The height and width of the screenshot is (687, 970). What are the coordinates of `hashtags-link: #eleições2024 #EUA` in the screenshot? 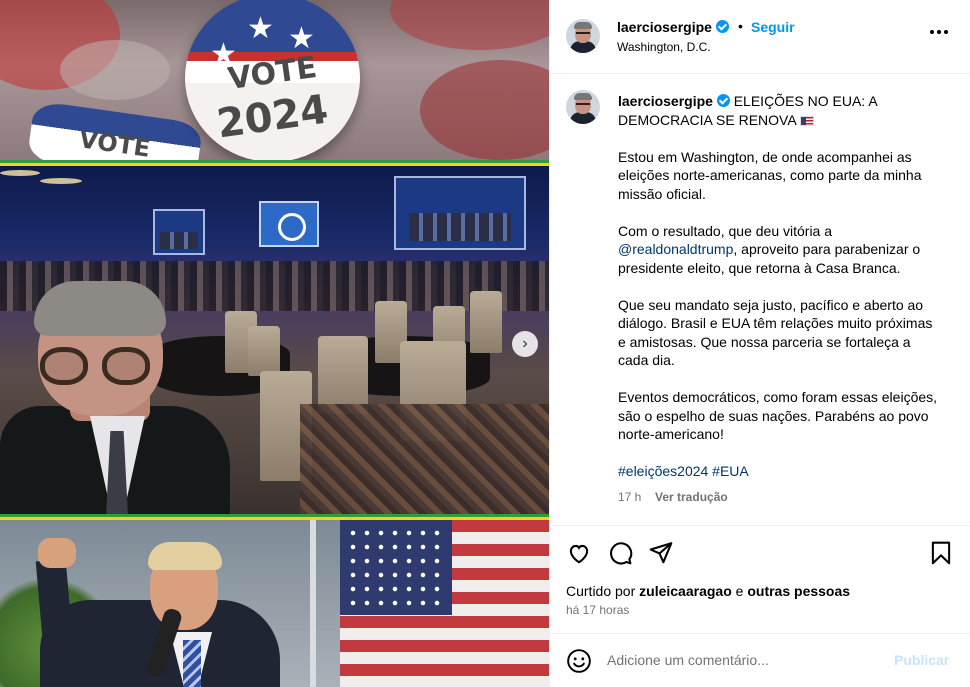 It's located at (778, 471).